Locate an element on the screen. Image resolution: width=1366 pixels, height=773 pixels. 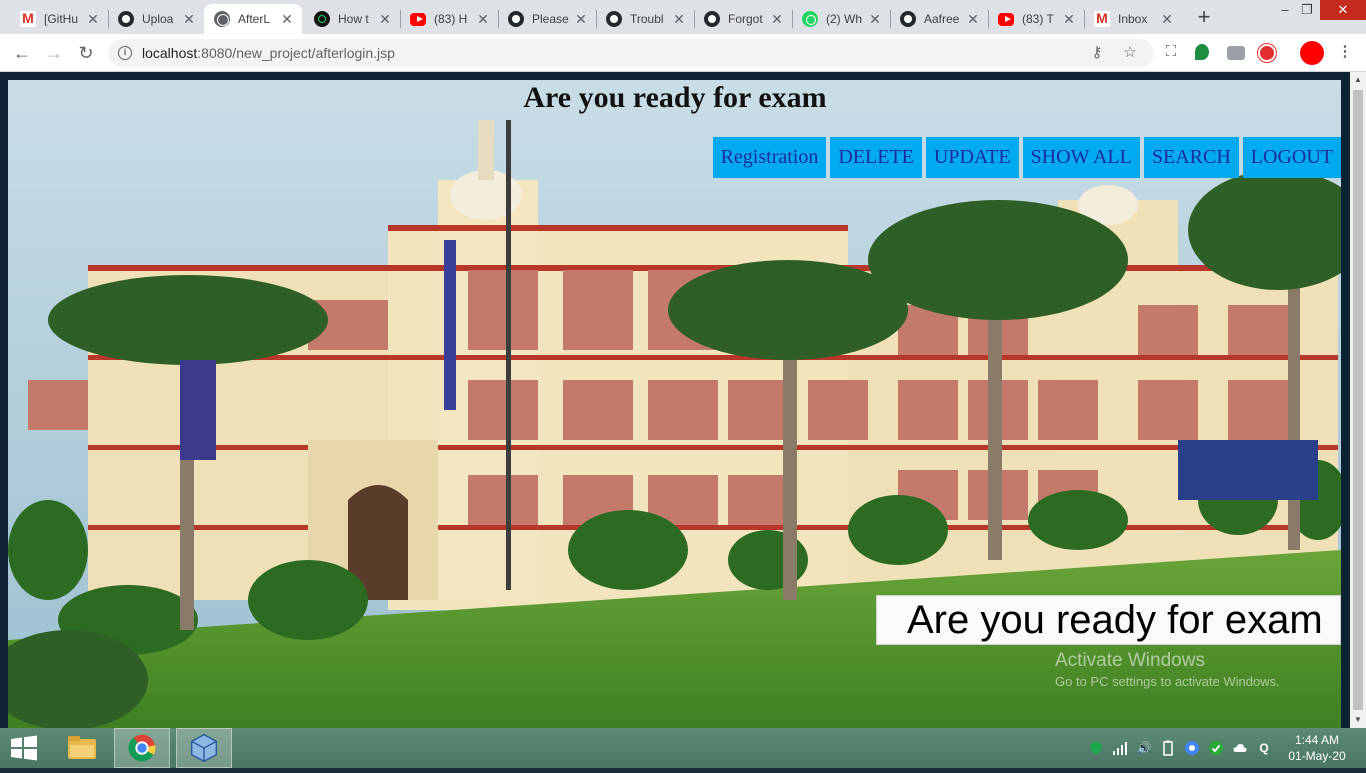
opera-extension-icon is located at coordinates (1267, 53).